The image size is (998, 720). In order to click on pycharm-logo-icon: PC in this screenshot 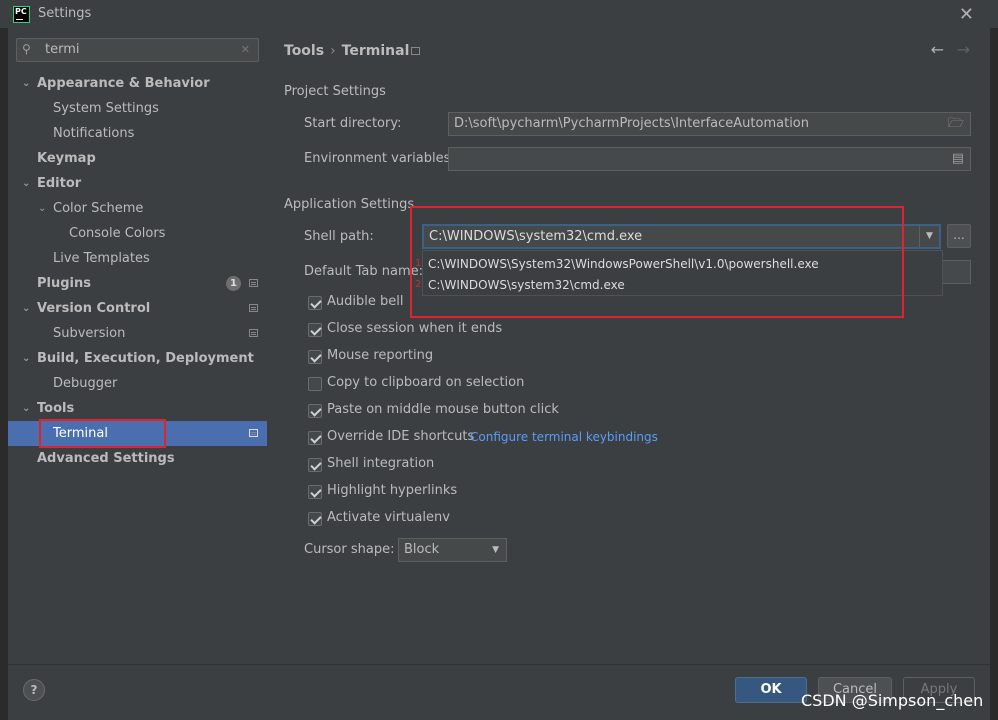, I will do `click(21, 14)`.